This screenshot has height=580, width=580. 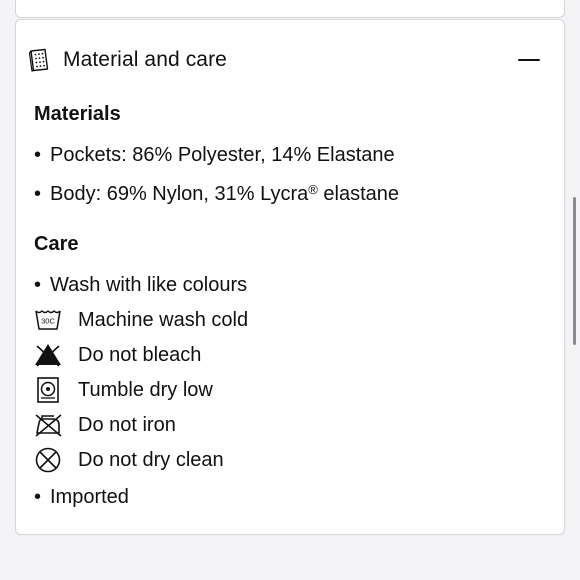 I want to click on accordion-title: Material and care, so click(x=145, y=59).